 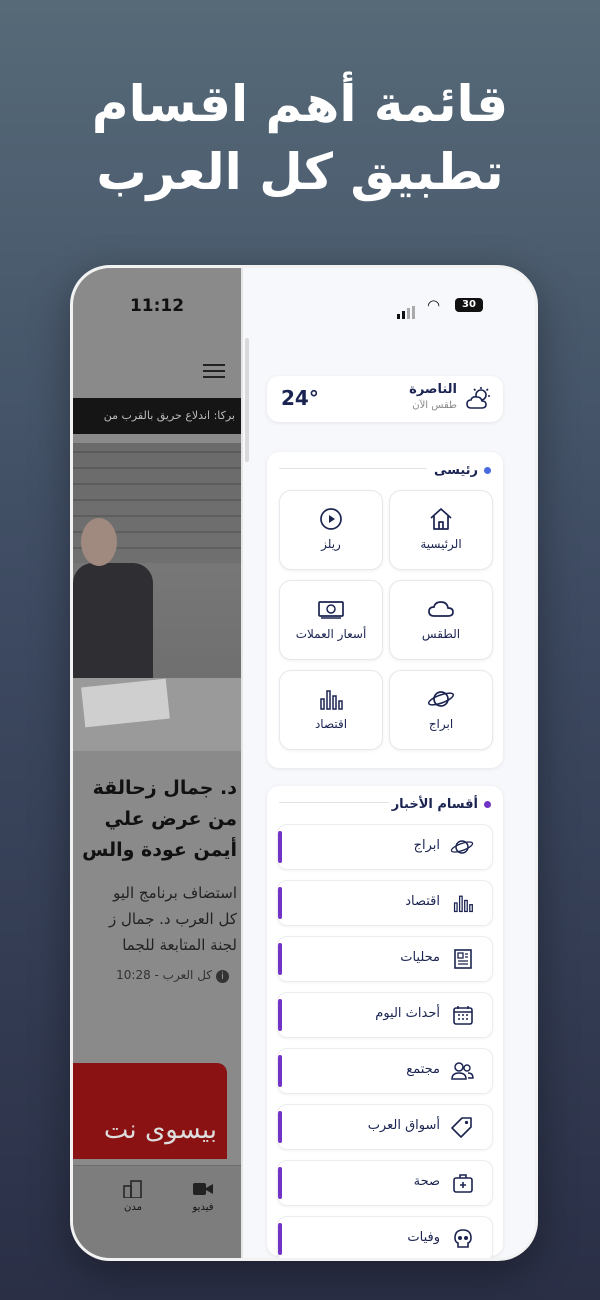 I want to click on news-item-label: صحة, so click(x=426, y=1181).